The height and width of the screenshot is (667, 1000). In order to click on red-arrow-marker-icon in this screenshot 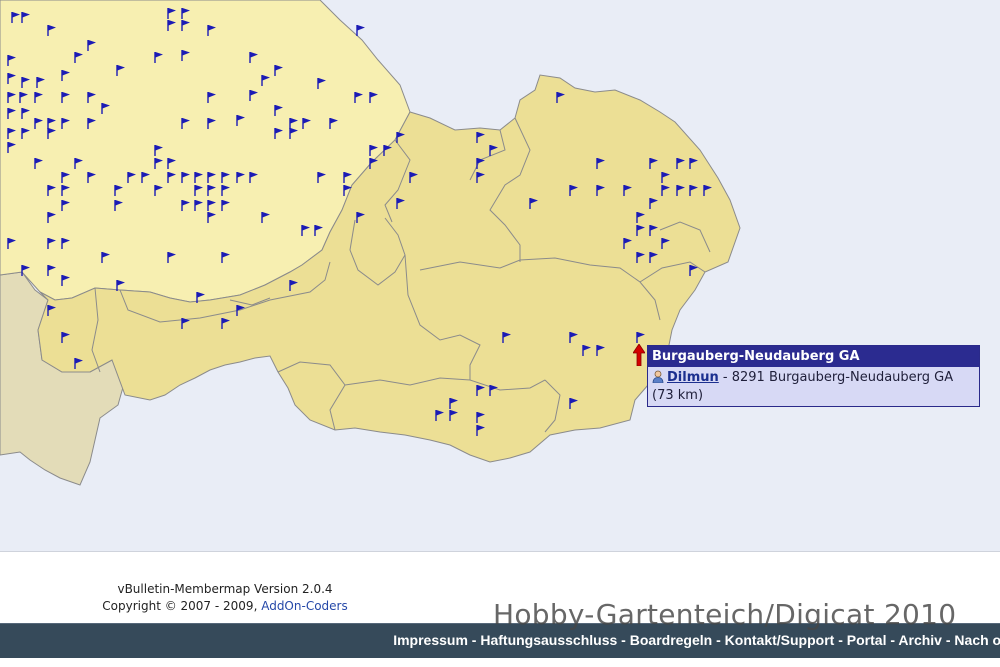, I will do `click(639, 356)`.